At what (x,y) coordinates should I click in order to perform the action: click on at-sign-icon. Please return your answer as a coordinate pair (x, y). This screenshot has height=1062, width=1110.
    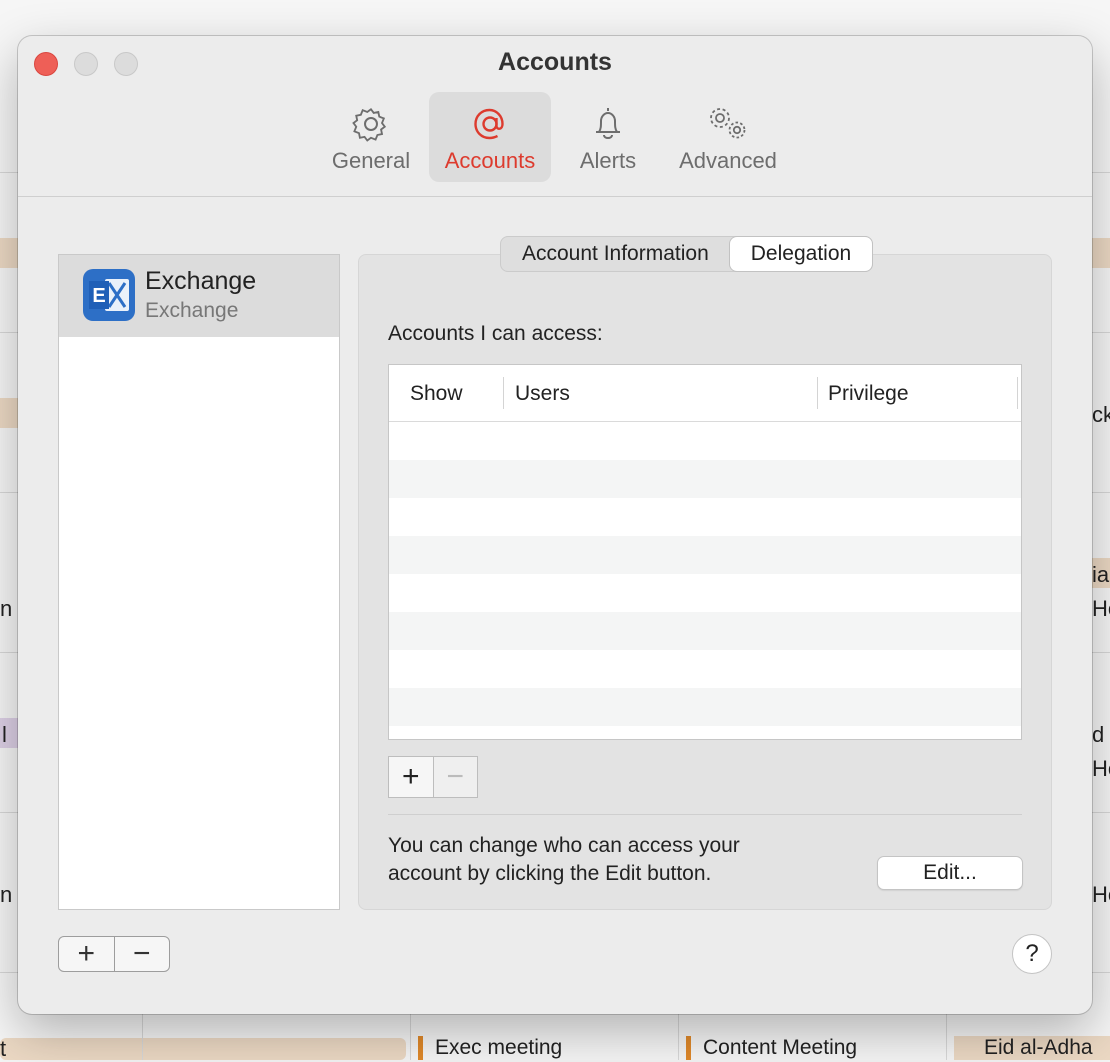
    Looking at the image, I should click on (489, 124).